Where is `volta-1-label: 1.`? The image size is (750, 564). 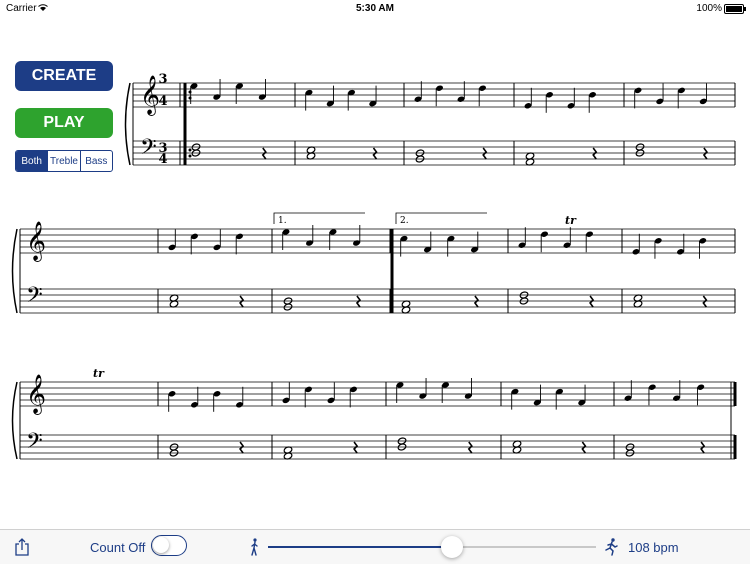 volta-1-label: 1. is located at coordinates (282, 221).